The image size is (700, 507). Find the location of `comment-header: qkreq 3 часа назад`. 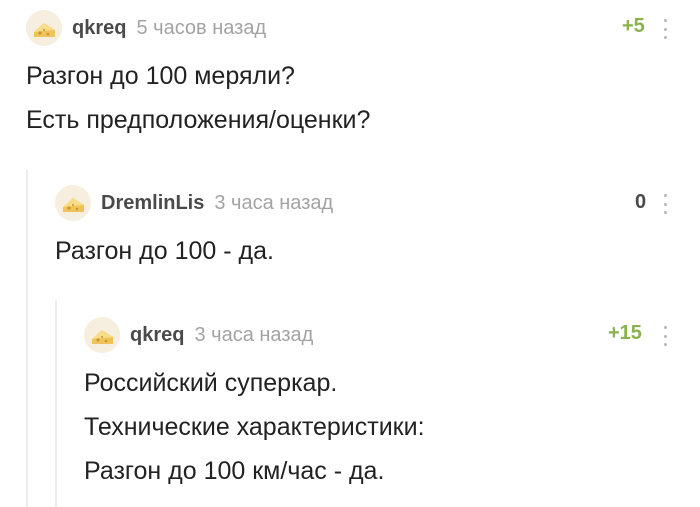

comment-header: qkreq 3 часа назад is located at coordinates (198, 335).